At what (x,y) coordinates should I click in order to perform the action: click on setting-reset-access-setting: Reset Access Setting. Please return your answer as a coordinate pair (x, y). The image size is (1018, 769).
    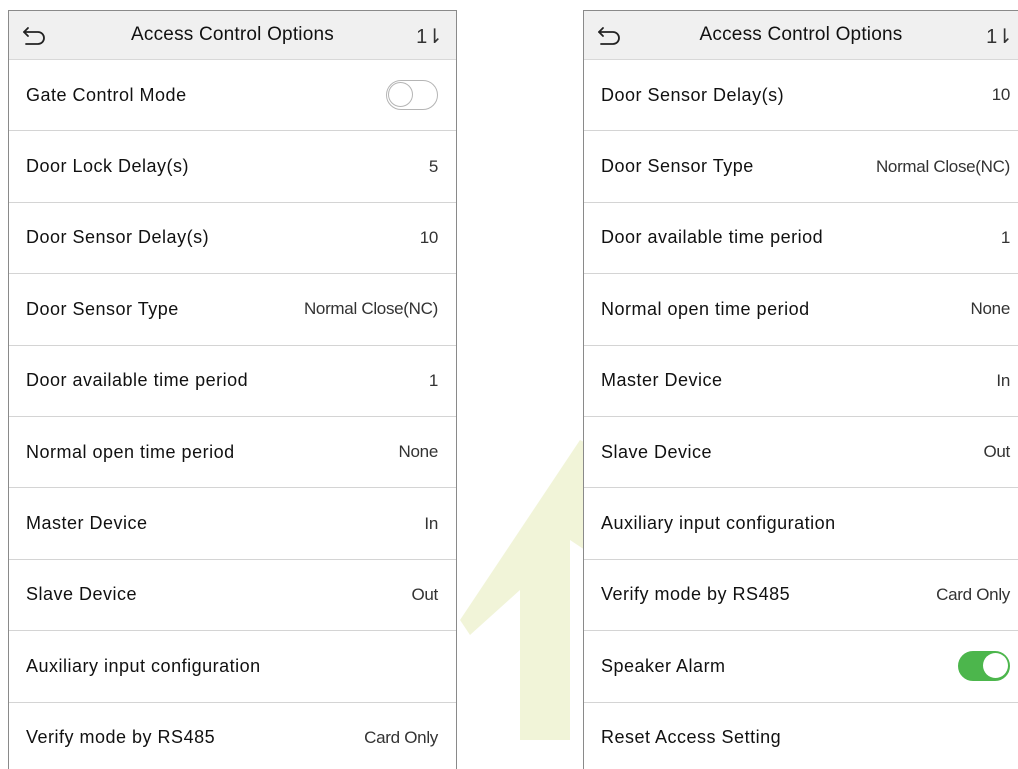
    Looking at the image, I should click on (801, 736).